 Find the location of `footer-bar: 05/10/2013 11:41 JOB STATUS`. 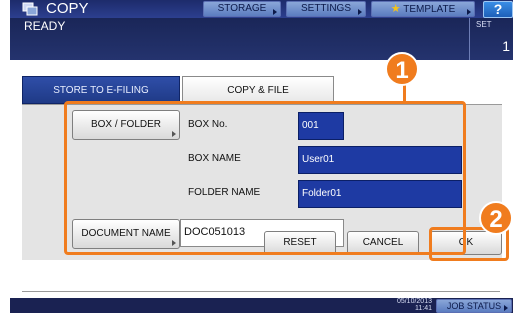

footer-bar: 05/10/2013 11:41 JOB STATUS is located at coordinates (261, 305).